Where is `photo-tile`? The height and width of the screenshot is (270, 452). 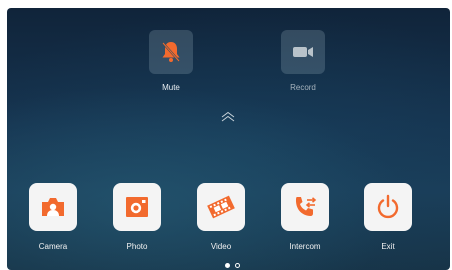 photo-tile is located at coordinates (137, 207).